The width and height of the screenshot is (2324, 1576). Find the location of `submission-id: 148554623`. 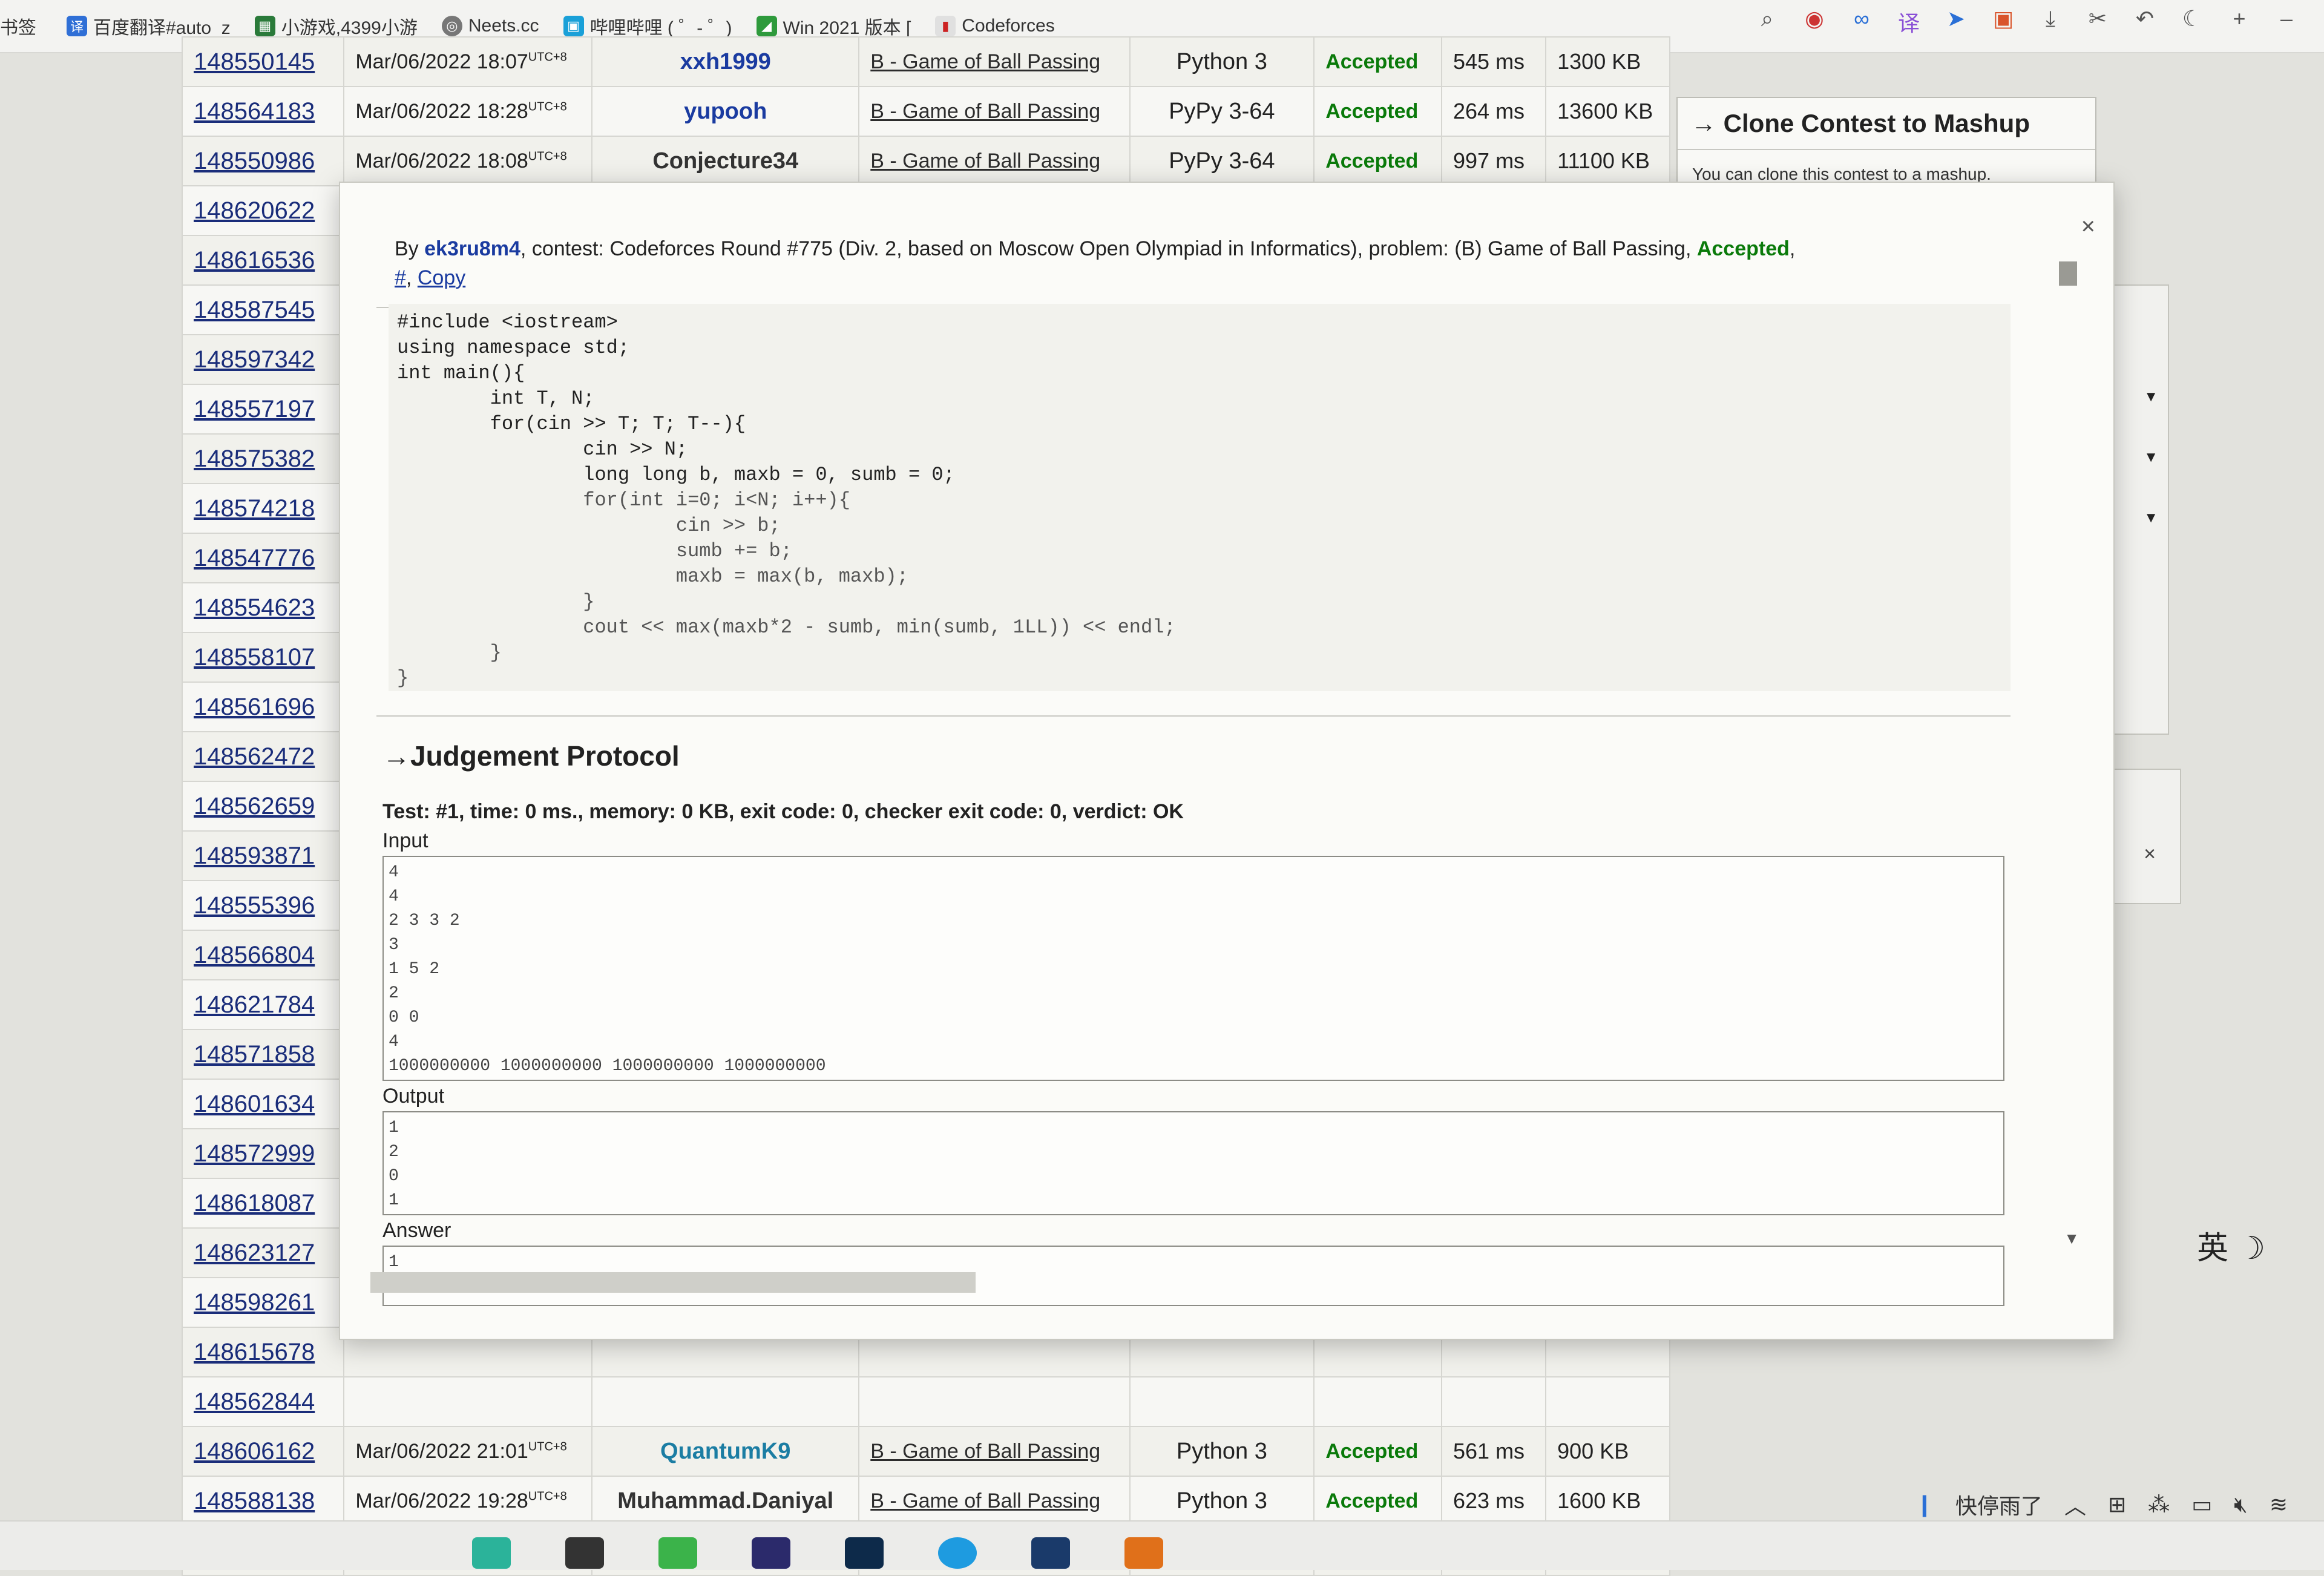

submission-id: 148554623 is located at coordinates (263, 607).